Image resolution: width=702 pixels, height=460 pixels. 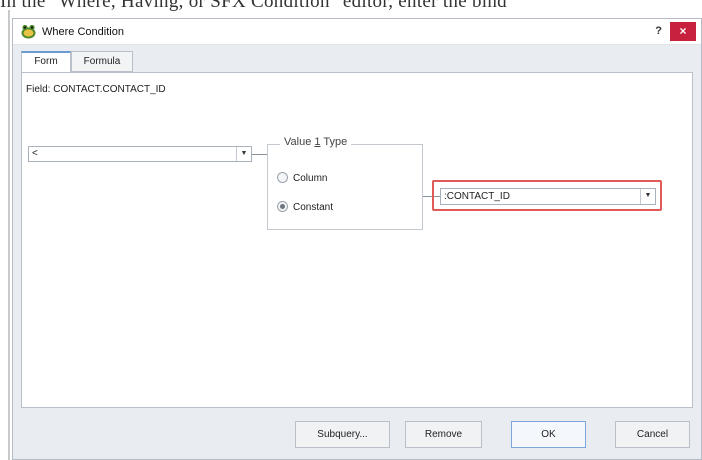 What do you see at coordinates (35, 153) in the screenshot?
I see `operator-value: <` at bounding box center [35, 153].